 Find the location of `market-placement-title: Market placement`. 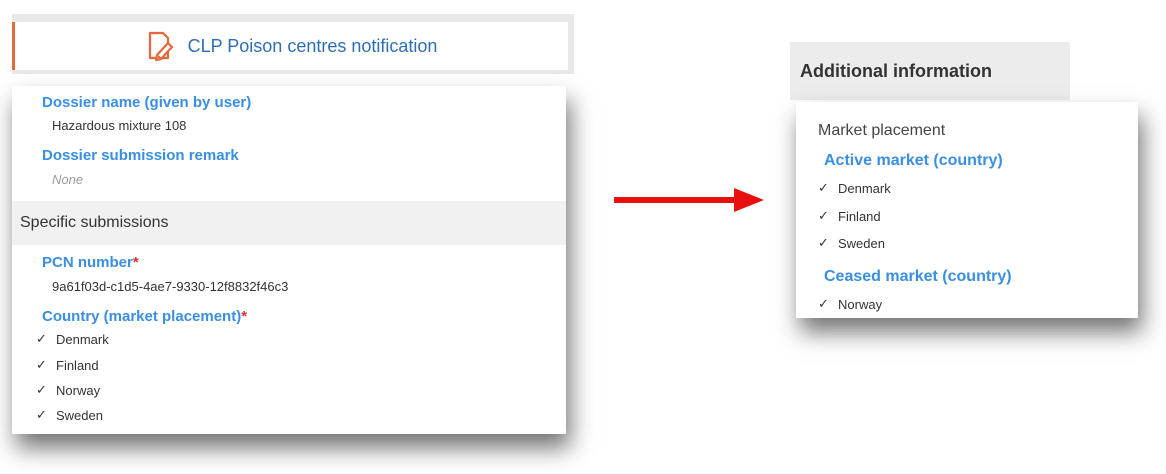

market-placement-title: Market placement is located at coordinates (882, 130).